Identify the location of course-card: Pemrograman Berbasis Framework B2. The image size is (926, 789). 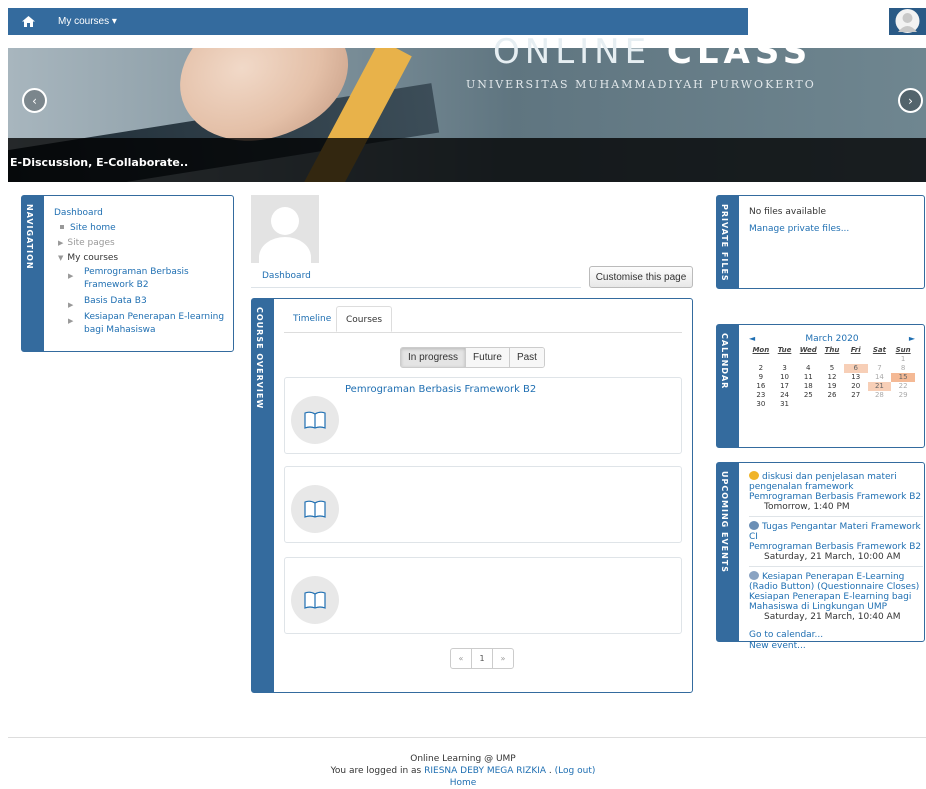
(483, 415).